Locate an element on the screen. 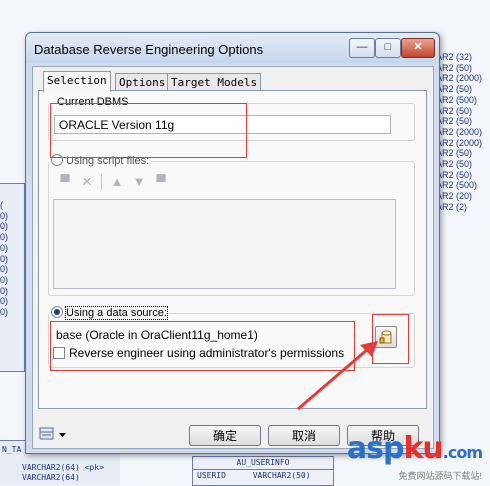  delete-icon: ✕ is located at coordinates (87, 182).